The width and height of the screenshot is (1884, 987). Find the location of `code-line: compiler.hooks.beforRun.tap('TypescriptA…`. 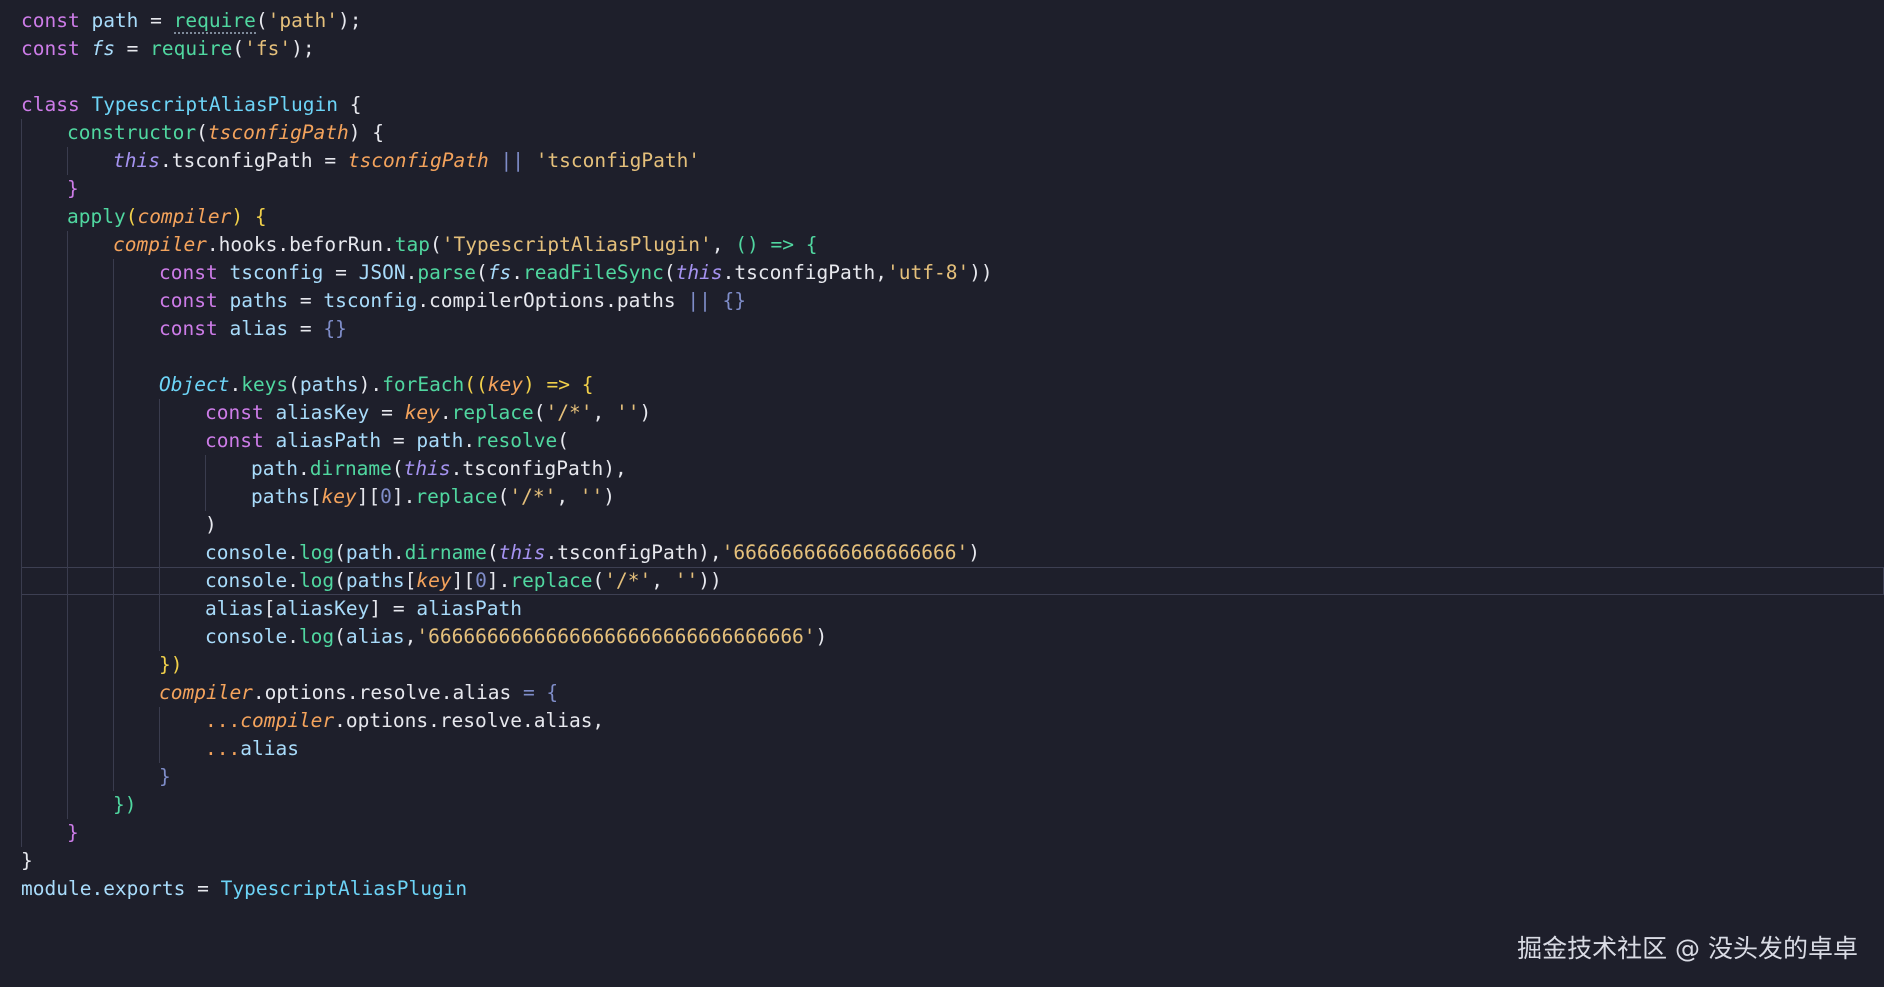

code-line: compiler.hooks.beforRun.tap('TypescriptA… is located at coordinates (419, 245).